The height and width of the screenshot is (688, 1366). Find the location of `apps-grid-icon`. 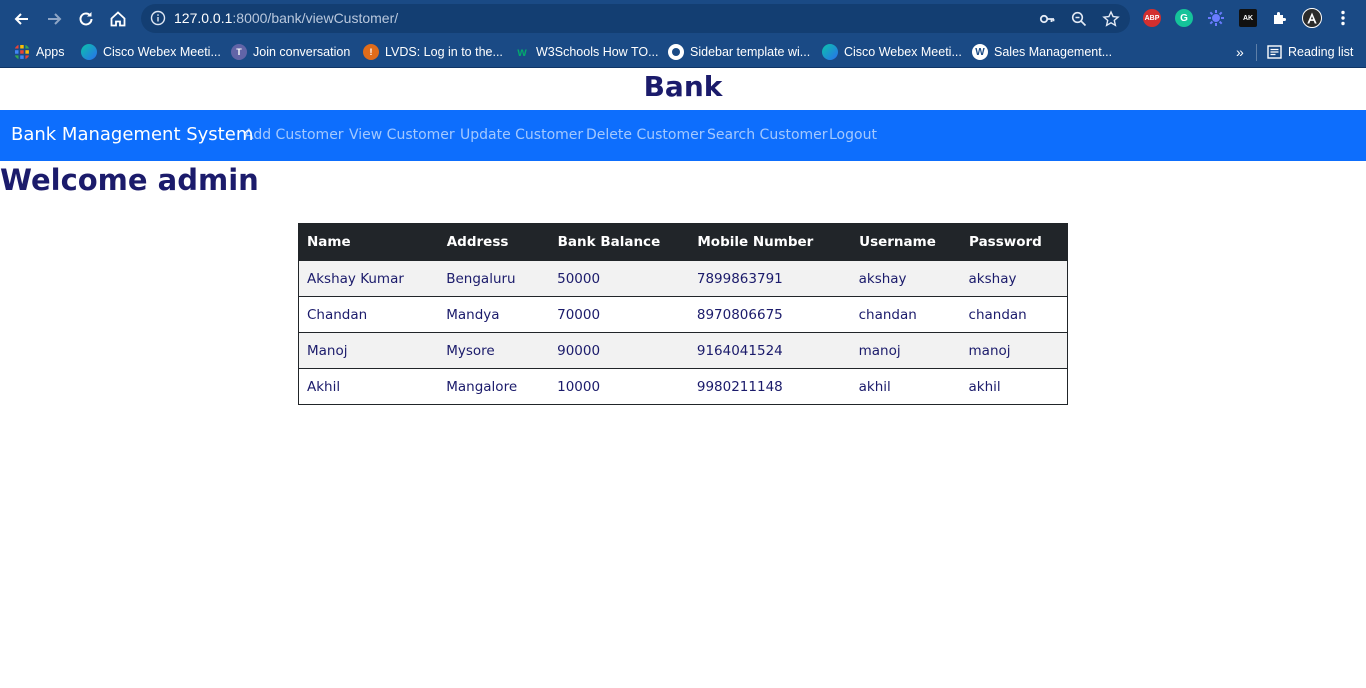

apps-grid-icon is located at coordinates (22, 52).